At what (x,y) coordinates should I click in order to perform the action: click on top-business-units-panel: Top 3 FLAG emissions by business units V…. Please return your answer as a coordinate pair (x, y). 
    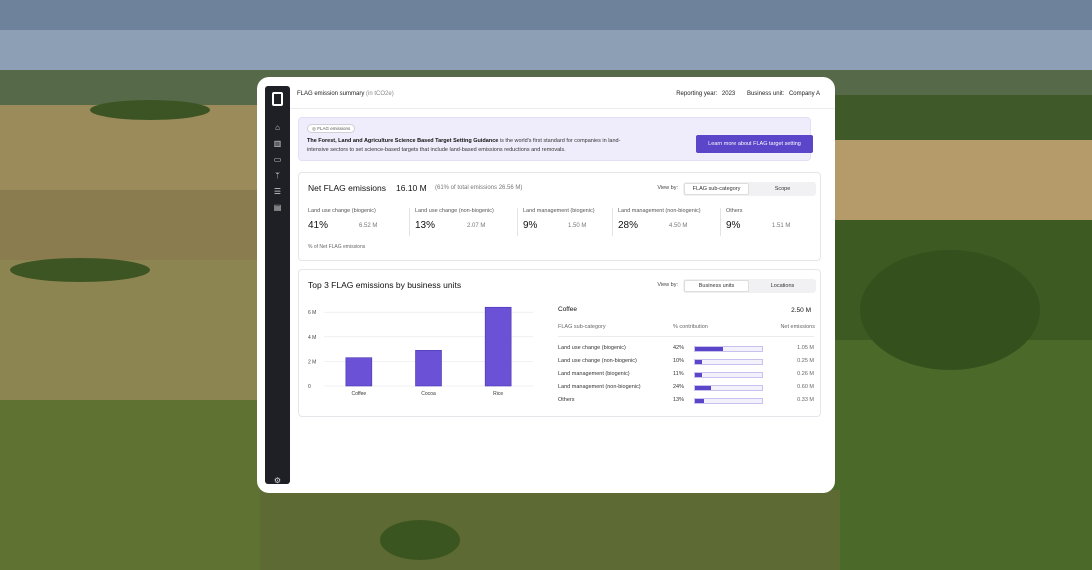
    Looking at the image, I should click on (559, 343).